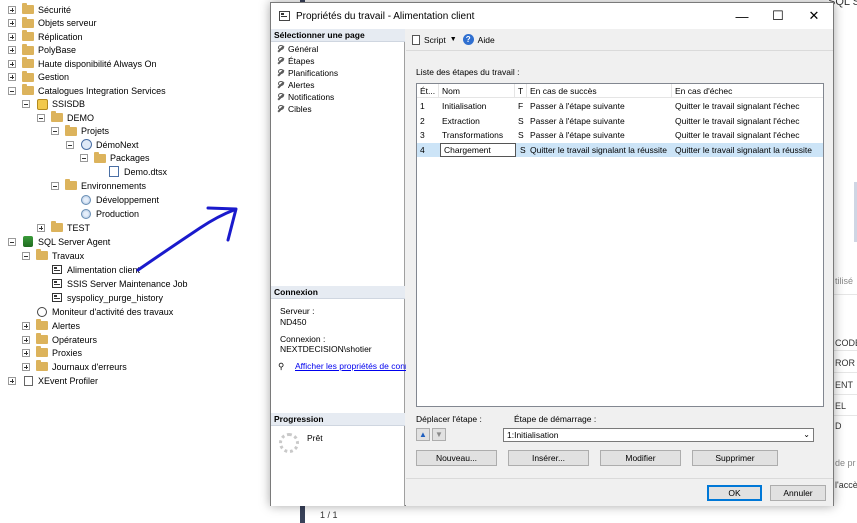 This screenshot has width=857, height=523. What do you see at coordinates (295, 85) in the screenshot?
I see `page-alertes: Alertes` at bounding box center [295, 85].